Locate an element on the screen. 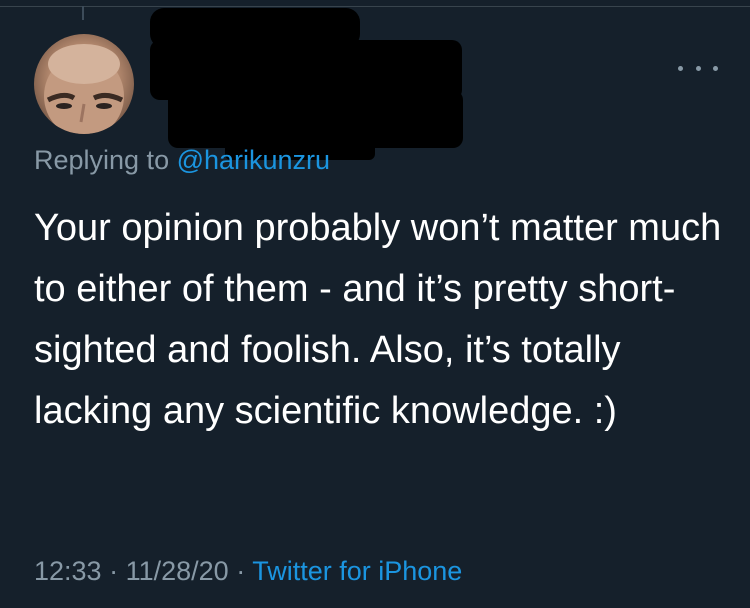 Image resolution: width=750 pixels, height=608 pixels. thread-connector is located at coordinates (83, 13).